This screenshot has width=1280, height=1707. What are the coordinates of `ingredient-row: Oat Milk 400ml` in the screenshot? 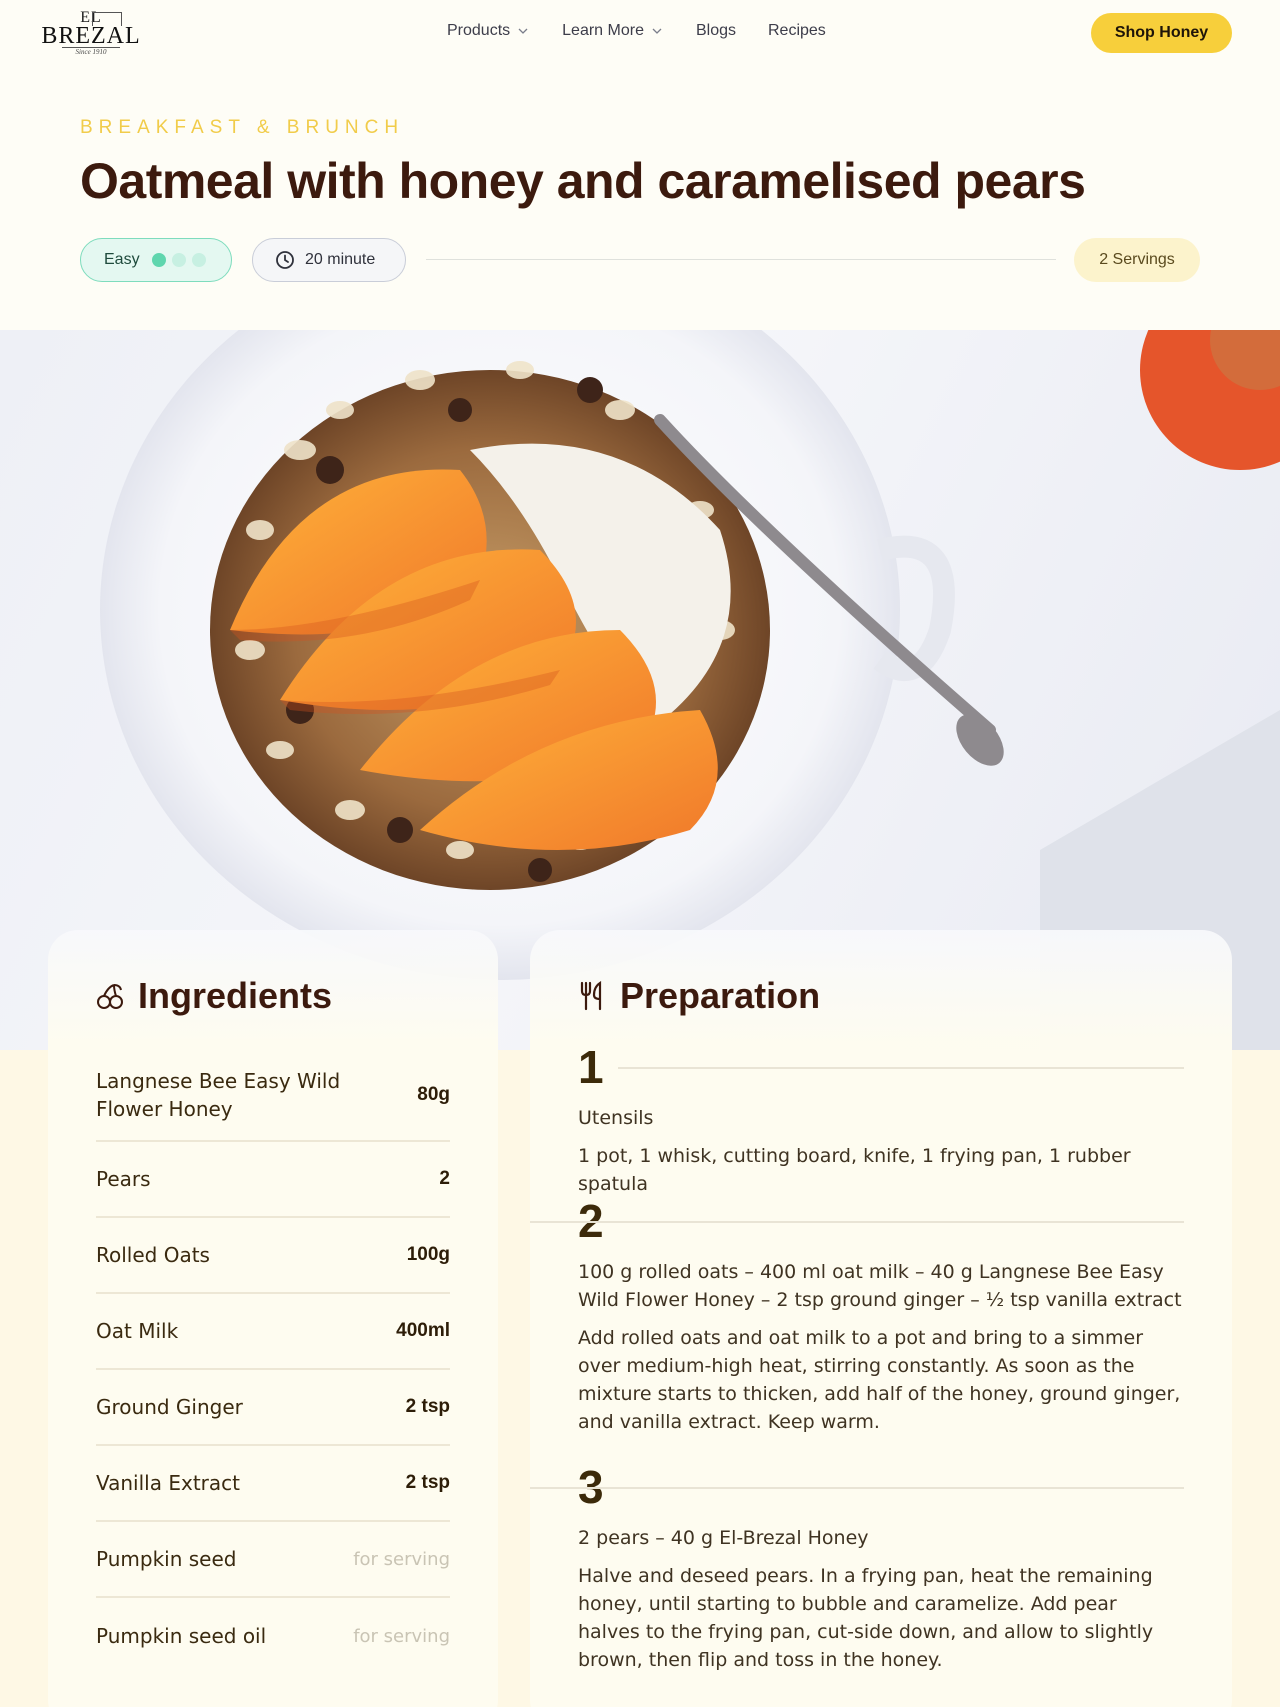 It's located at (273, 1332).